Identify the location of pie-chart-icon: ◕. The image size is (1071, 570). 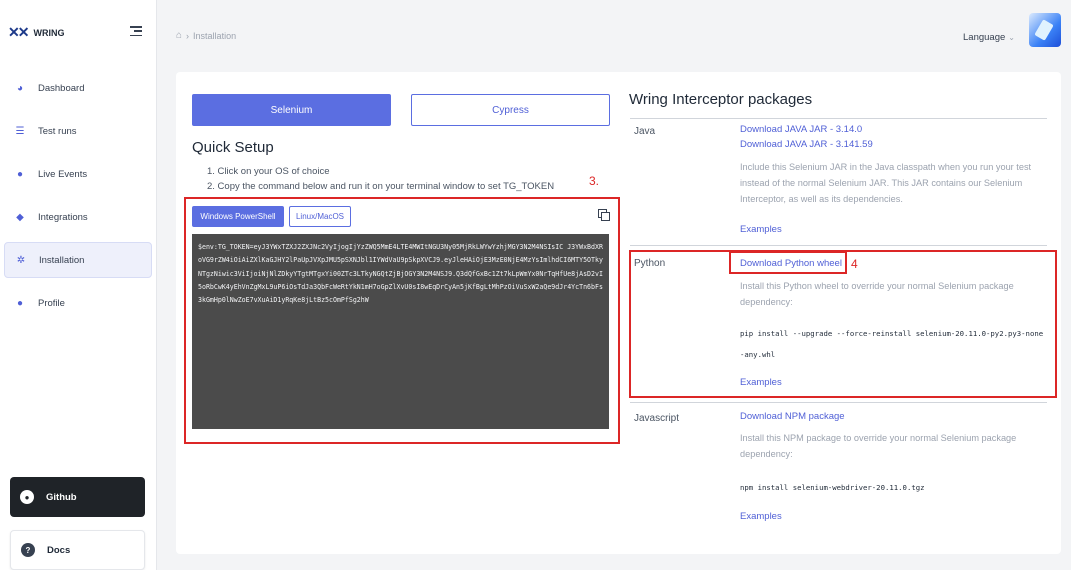
(20, 88).